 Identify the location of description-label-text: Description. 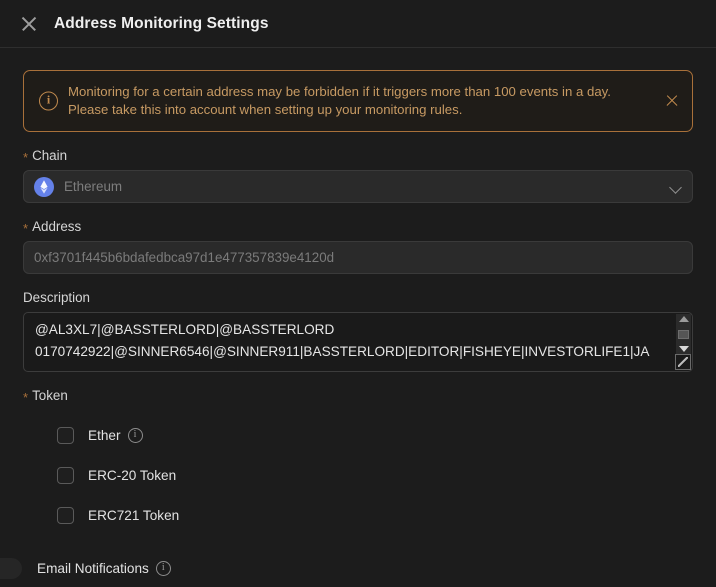
(56, 297).